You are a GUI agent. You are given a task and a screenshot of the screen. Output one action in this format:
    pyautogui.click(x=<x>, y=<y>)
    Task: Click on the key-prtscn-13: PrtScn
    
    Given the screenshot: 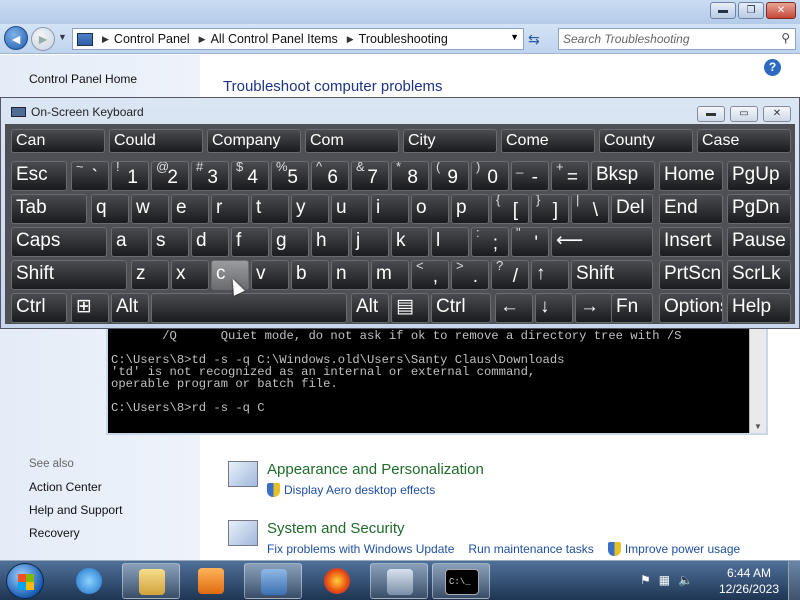 What is the action you would take?
    pyautogui.click(x=691, y=275)
    